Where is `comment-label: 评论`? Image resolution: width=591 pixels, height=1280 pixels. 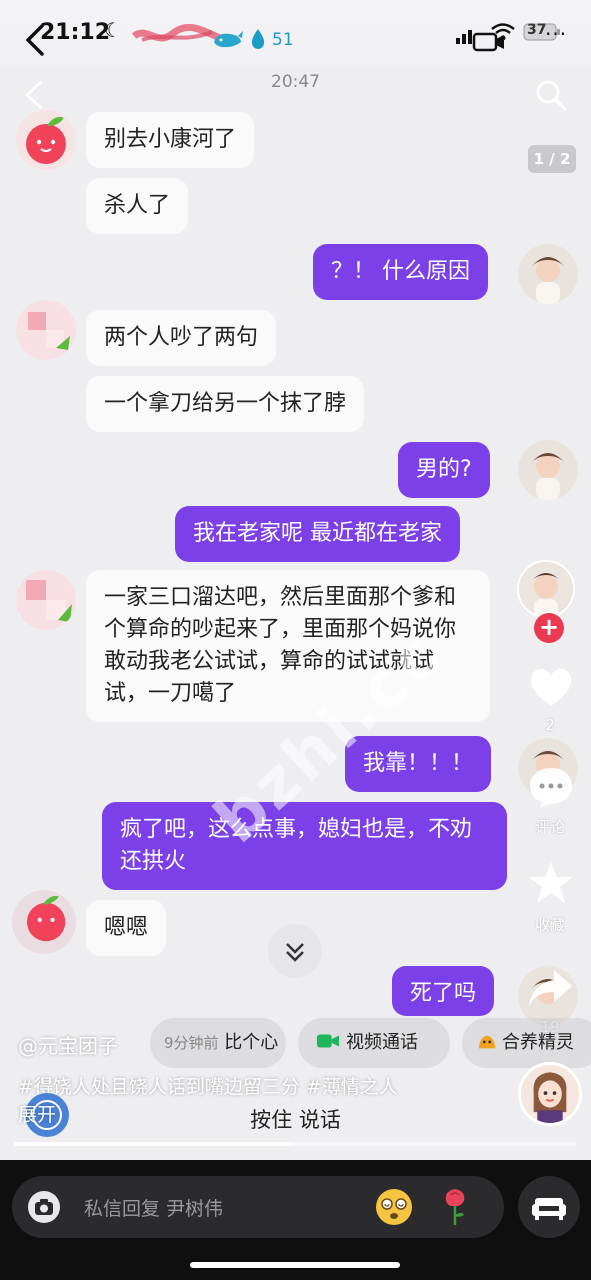
comment-label: 评论 is located at coordinates (549, 827).